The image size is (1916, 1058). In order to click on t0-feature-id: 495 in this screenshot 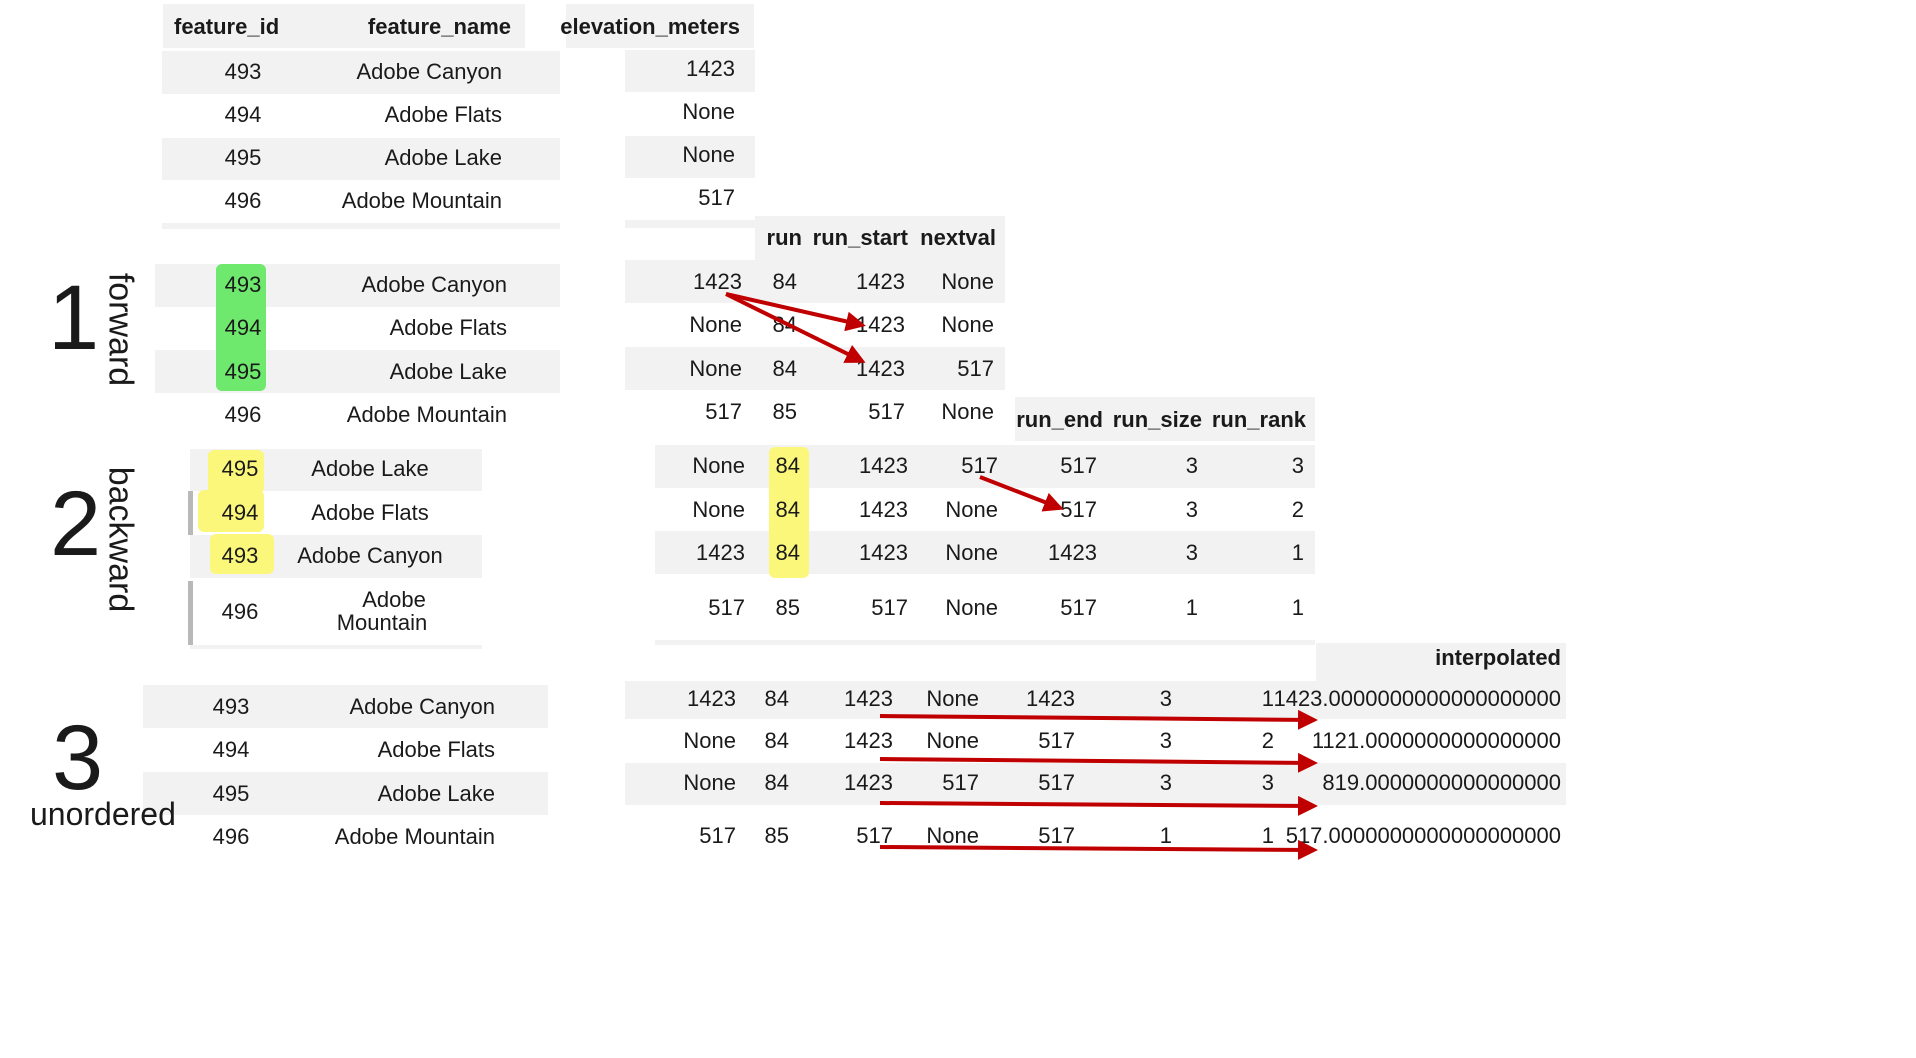, I will do `click(243, 157)`.